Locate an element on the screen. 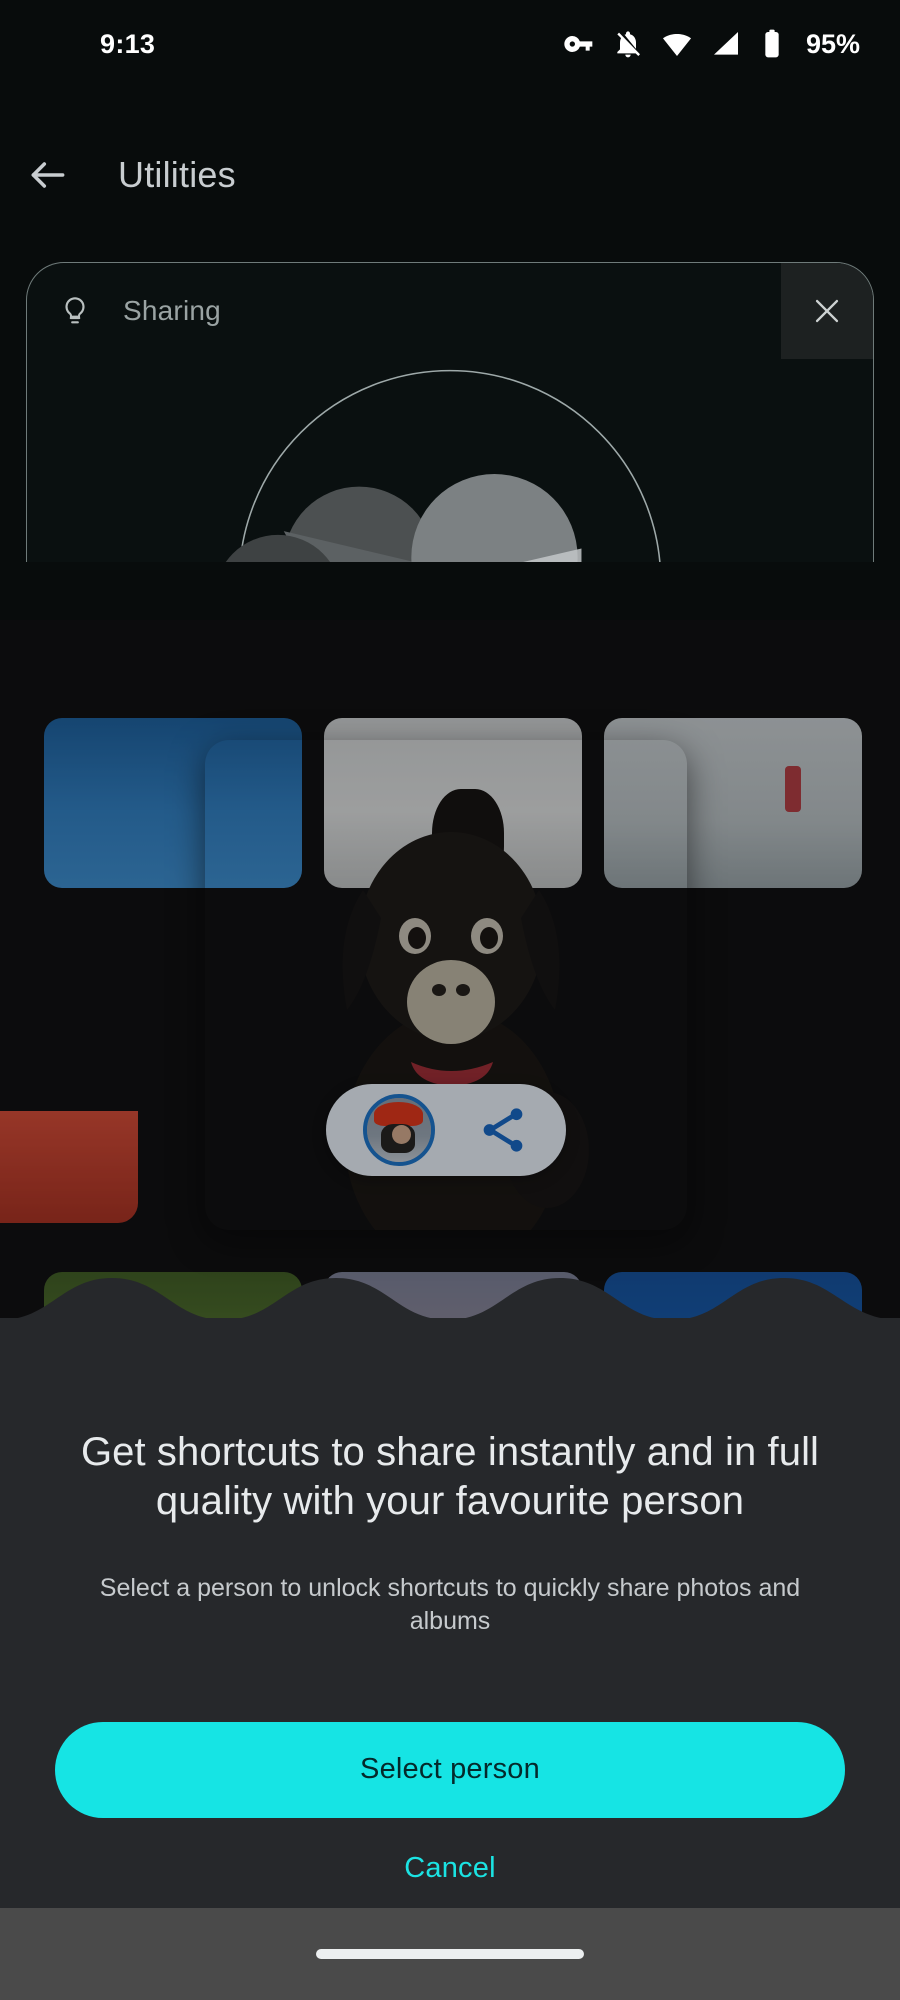 This screenshot has height=2000, width=900. empty-state-illustration is located at coordinates (450, 460).